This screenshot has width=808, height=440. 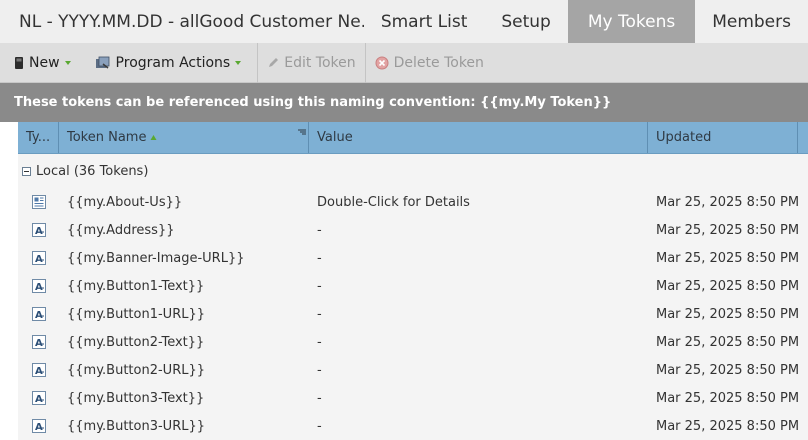 I want to click on token-name-cell: {{my.Address}}, so click(x=121, y=230).